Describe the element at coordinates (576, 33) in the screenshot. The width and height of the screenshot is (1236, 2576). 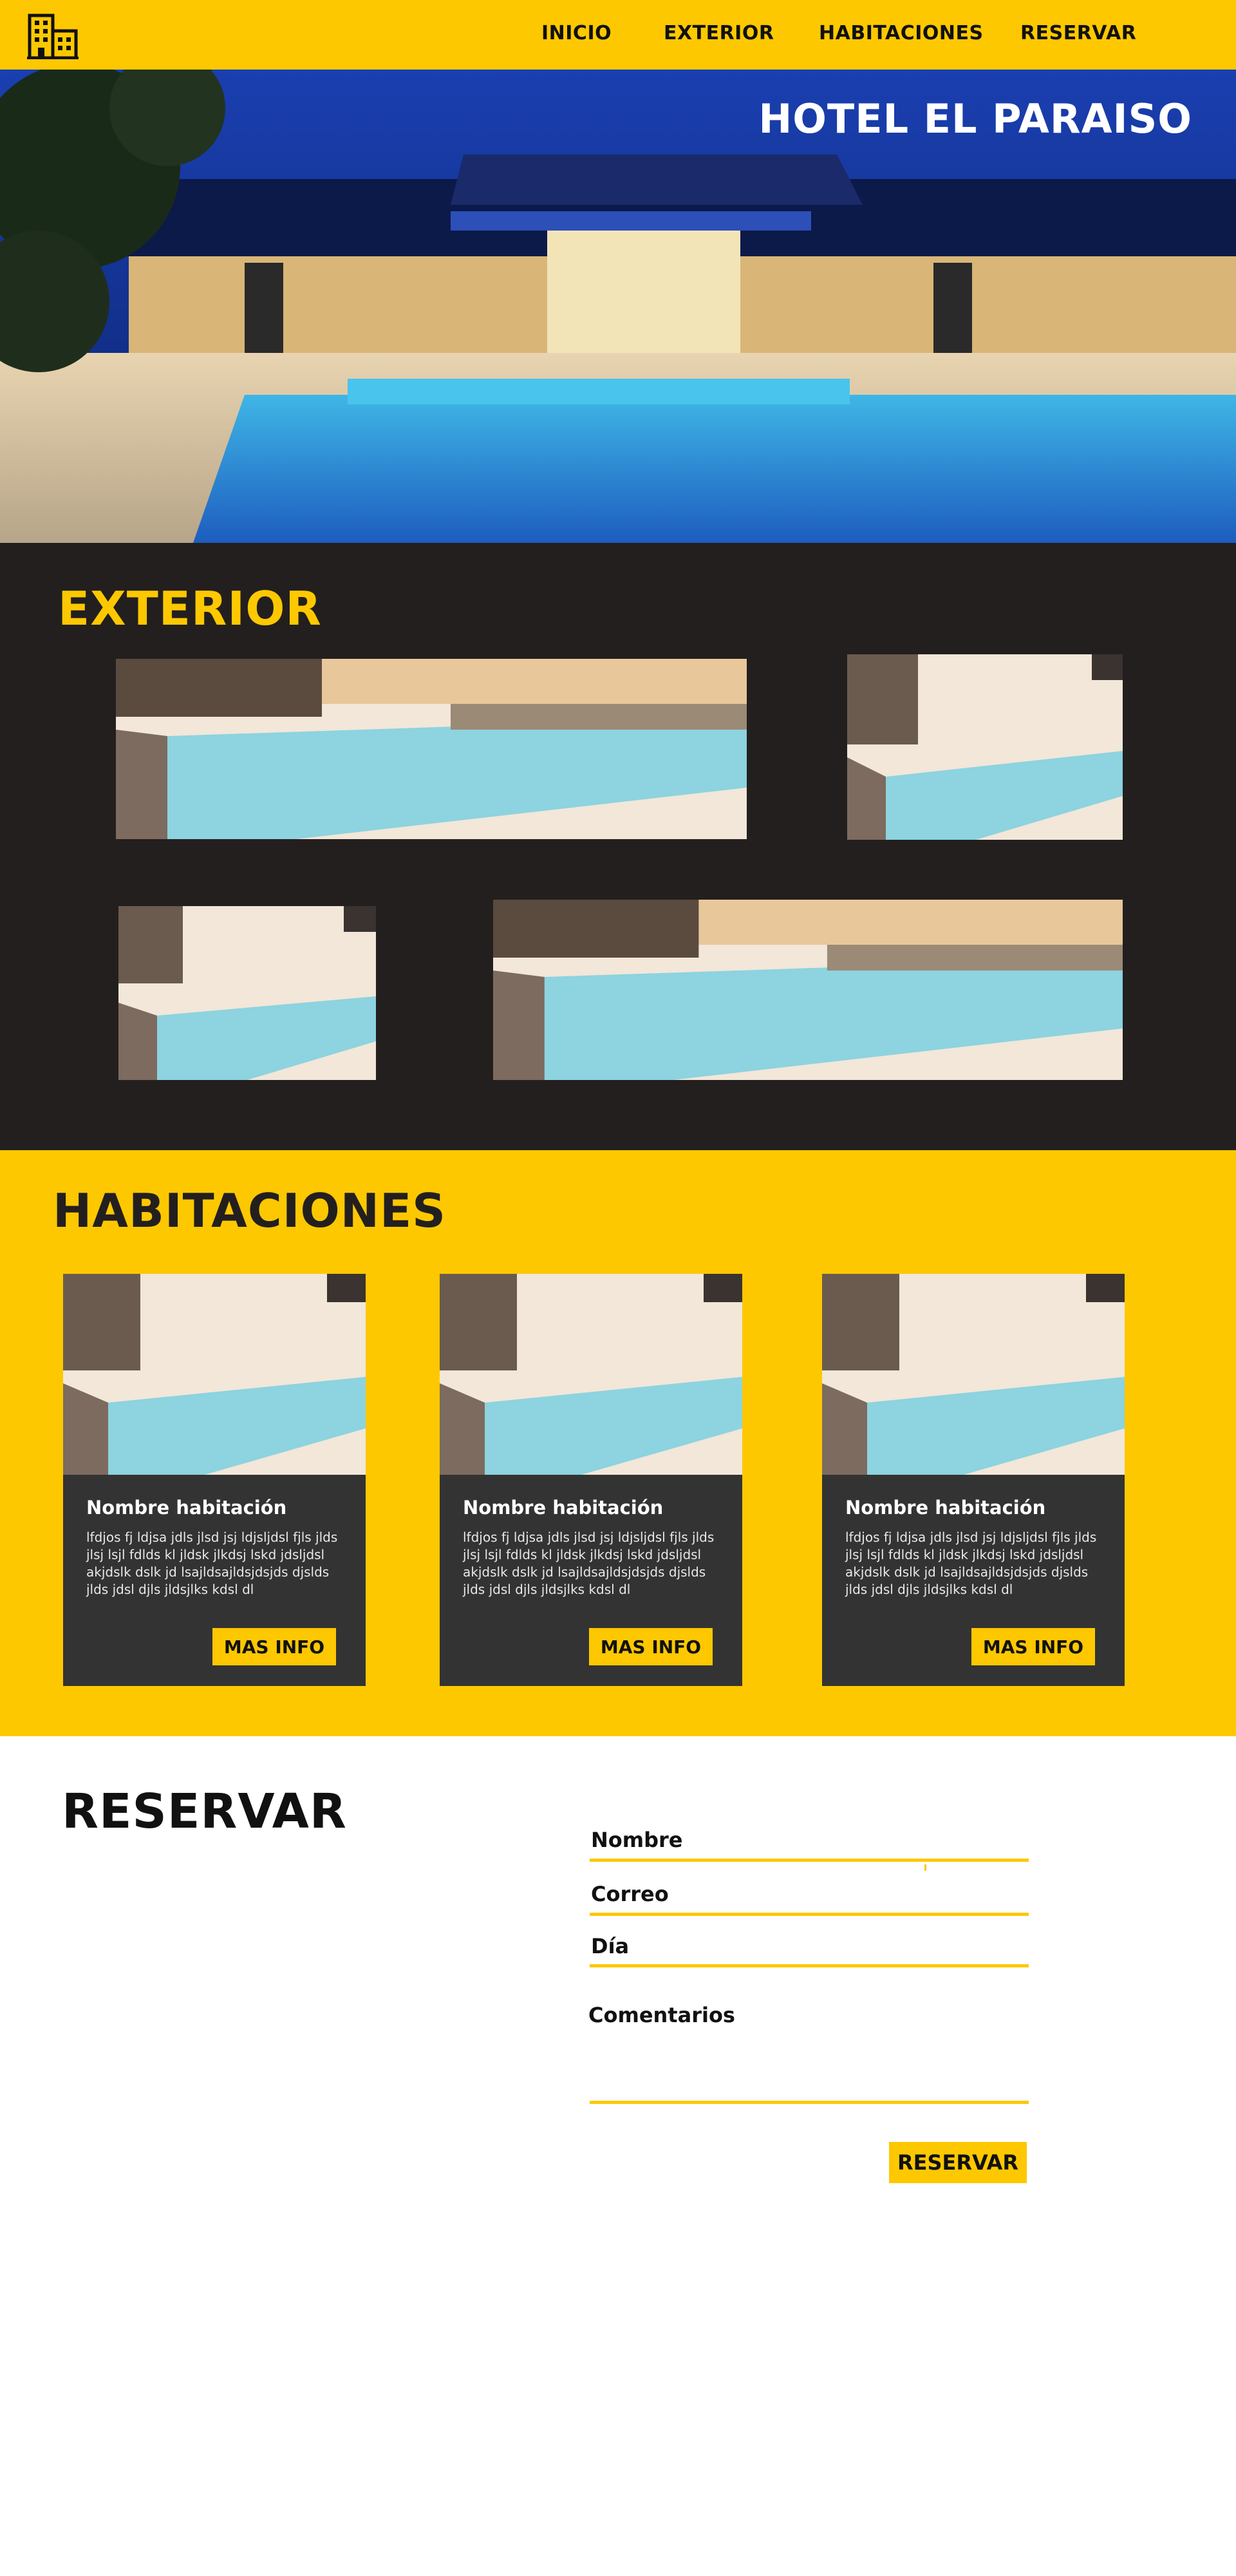
I see `nav-inicio: INICIO` at that location.